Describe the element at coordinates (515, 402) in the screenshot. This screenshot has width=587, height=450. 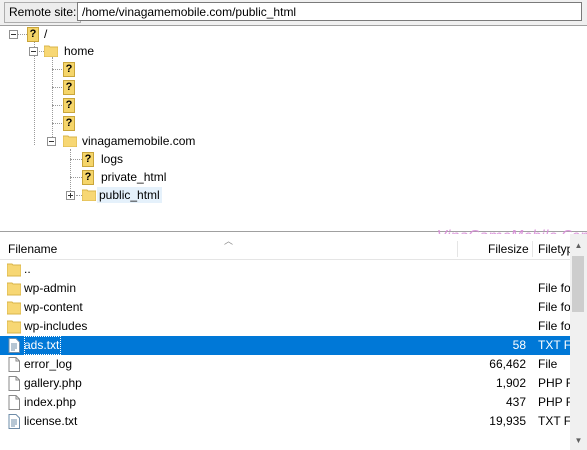
I see `file-size: 437` at that location.